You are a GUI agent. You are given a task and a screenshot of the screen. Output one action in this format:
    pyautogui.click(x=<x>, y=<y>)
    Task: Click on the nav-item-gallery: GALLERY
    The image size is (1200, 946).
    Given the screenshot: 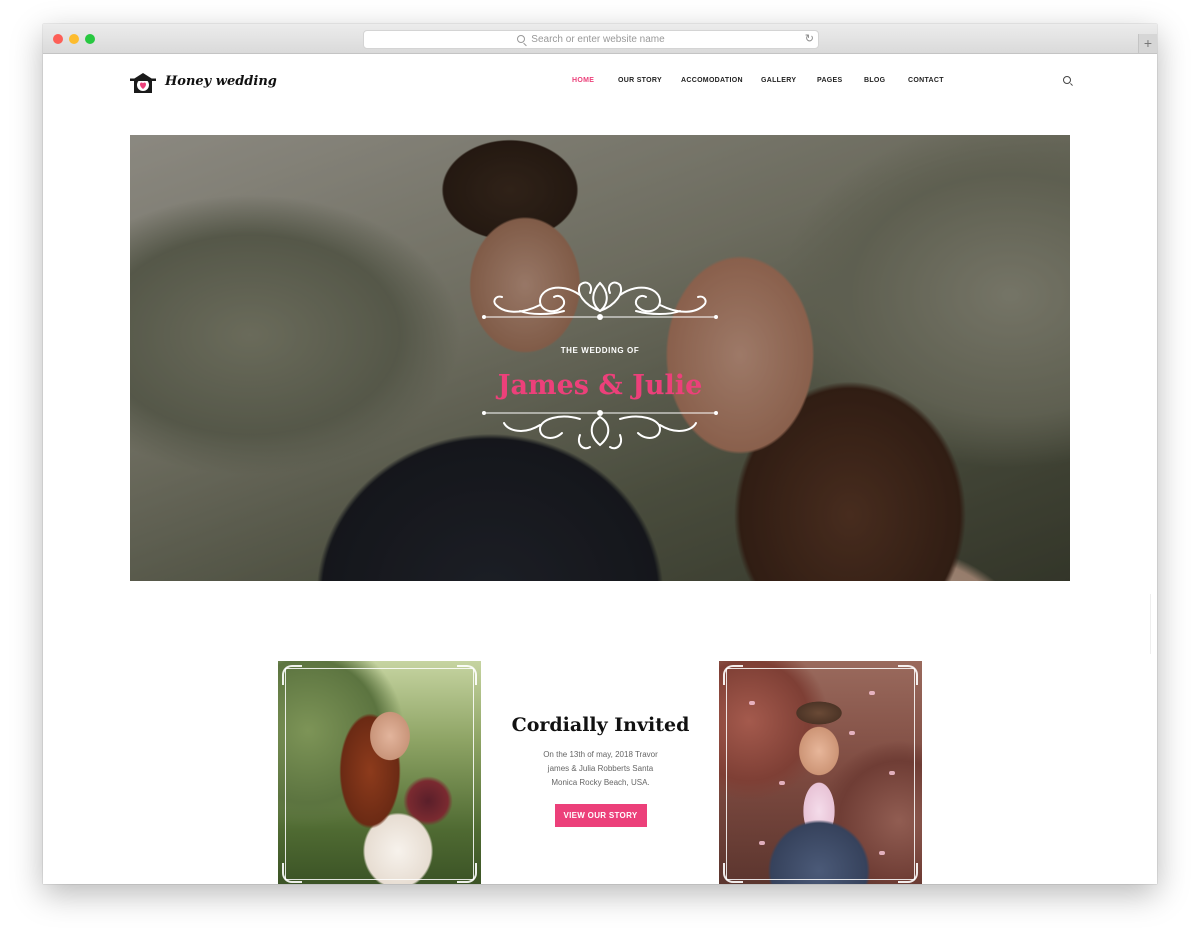 What is the action you would take?
    pyautogui.click(x=778, y=80)
    